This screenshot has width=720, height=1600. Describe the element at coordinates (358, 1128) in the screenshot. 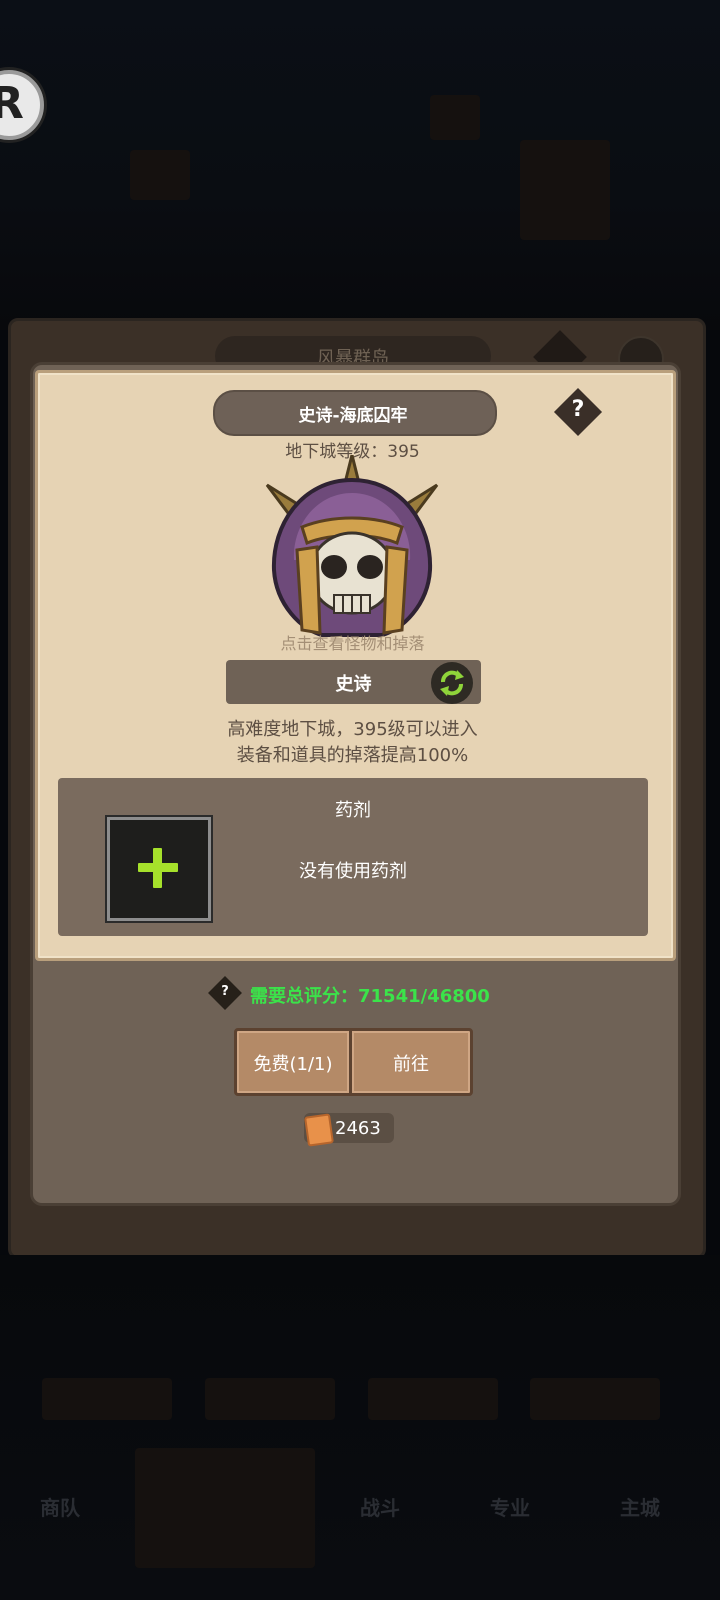

I see `ticket-count: 2463` at that location.